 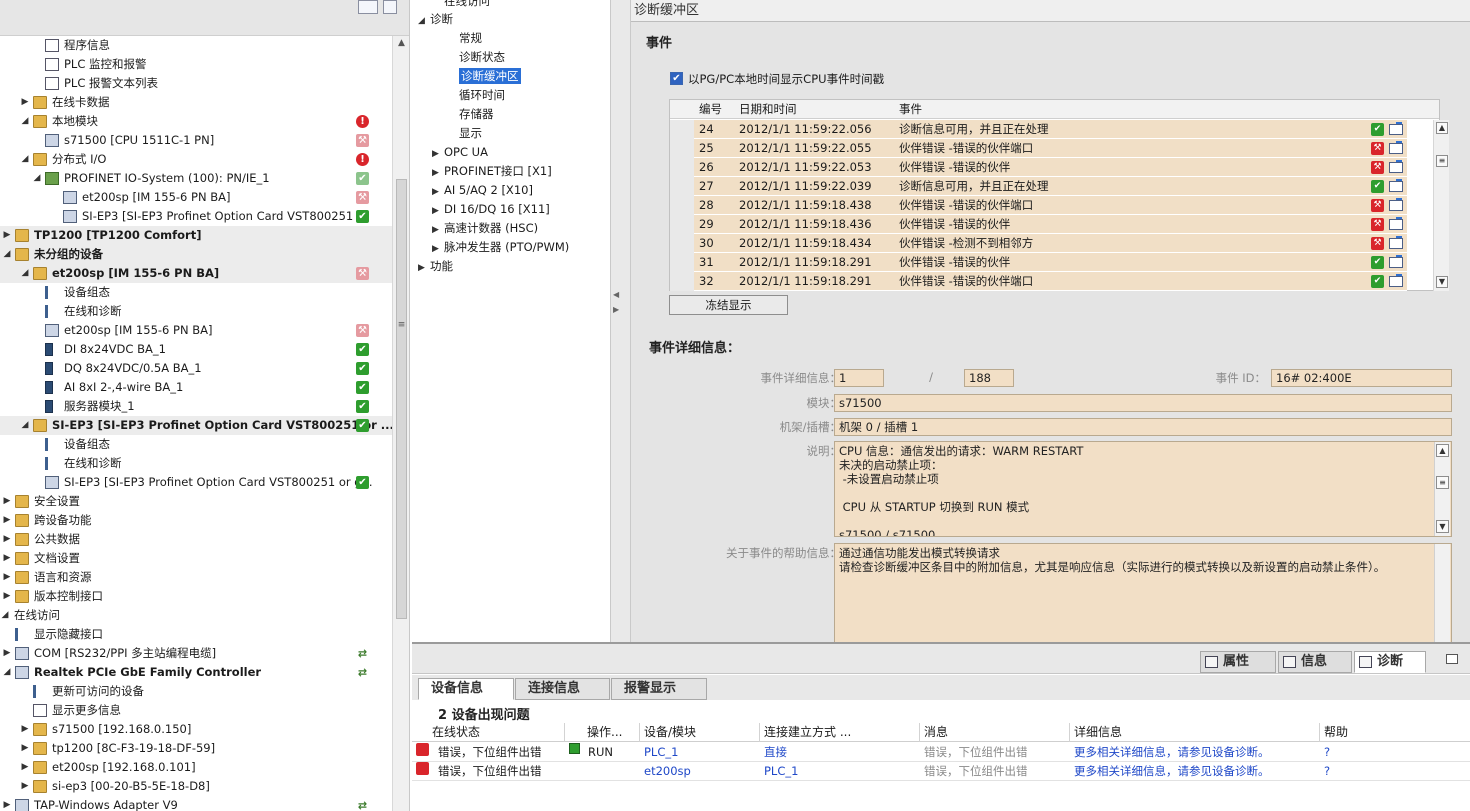 What do you see at coordinates (196, 577) in the screenshot?
I see `tree-item: ▶ 语言和资源` at bounding box center [196, 577].